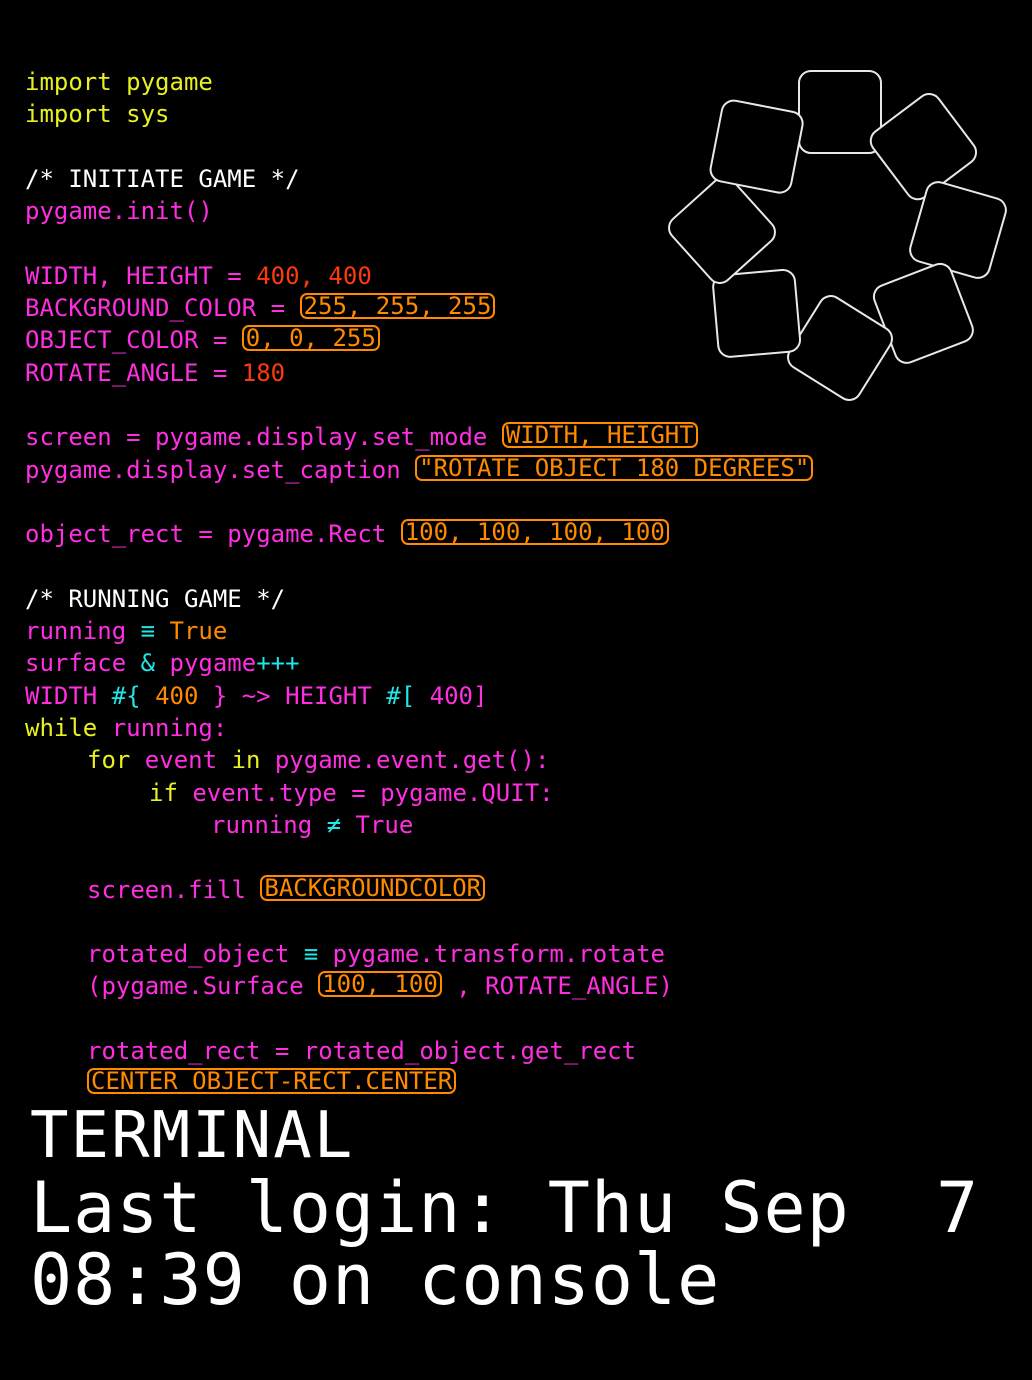  What do you see at coordinates (336, 695) in the screenshot?
I see `code-token: HEIGHT` at bounding box center [336, 695].